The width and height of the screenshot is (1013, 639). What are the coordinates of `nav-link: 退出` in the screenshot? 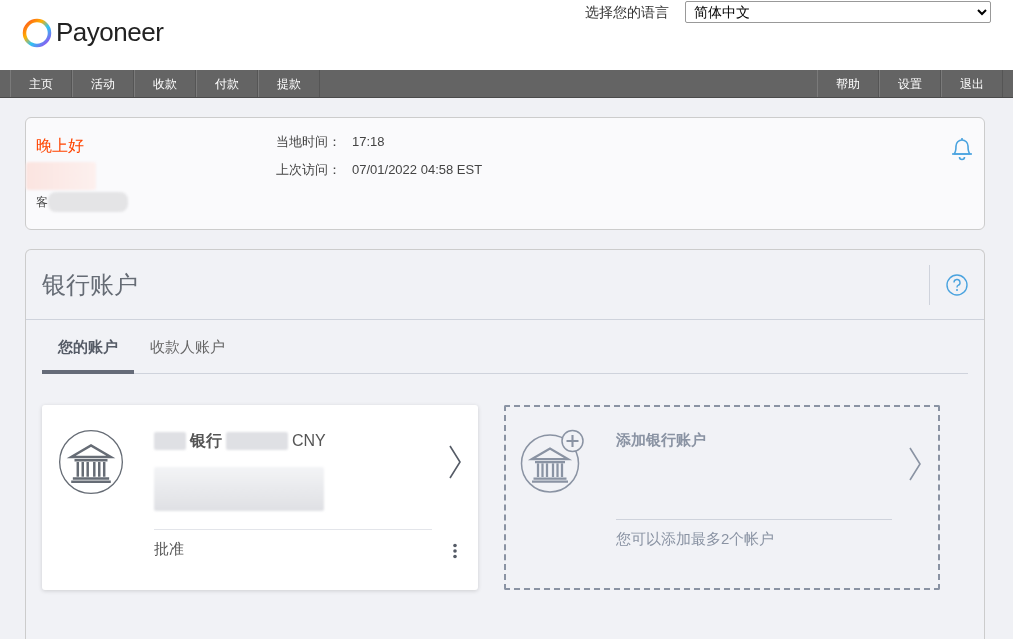 It's located at (972, 83).